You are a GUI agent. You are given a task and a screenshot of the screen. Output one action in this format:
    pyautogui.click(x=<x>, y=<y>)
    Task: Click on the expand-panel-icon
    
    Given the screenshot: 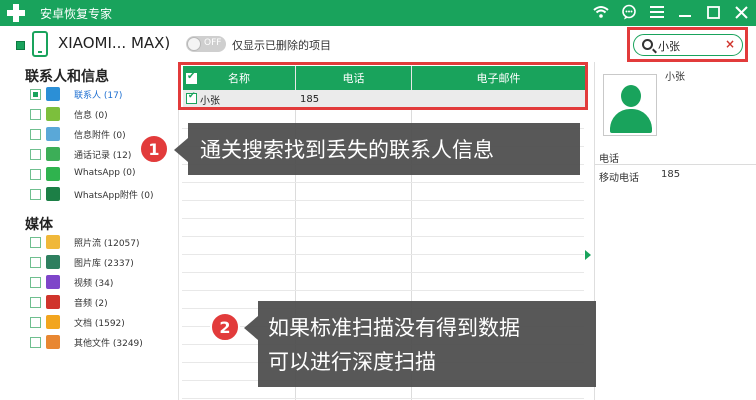 What is the action you would take?
    pyautogui.click(x=588, y=255)
    